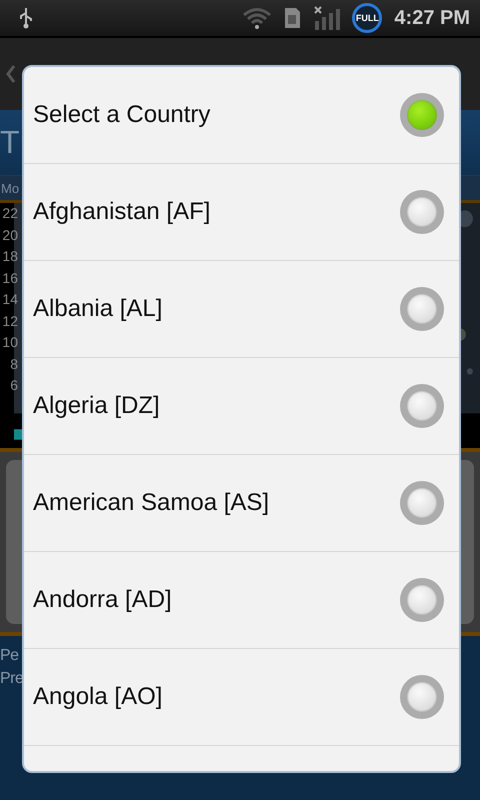 The image size is (480, 800). I want to click on status-badge: FULL, so click(367, 18).